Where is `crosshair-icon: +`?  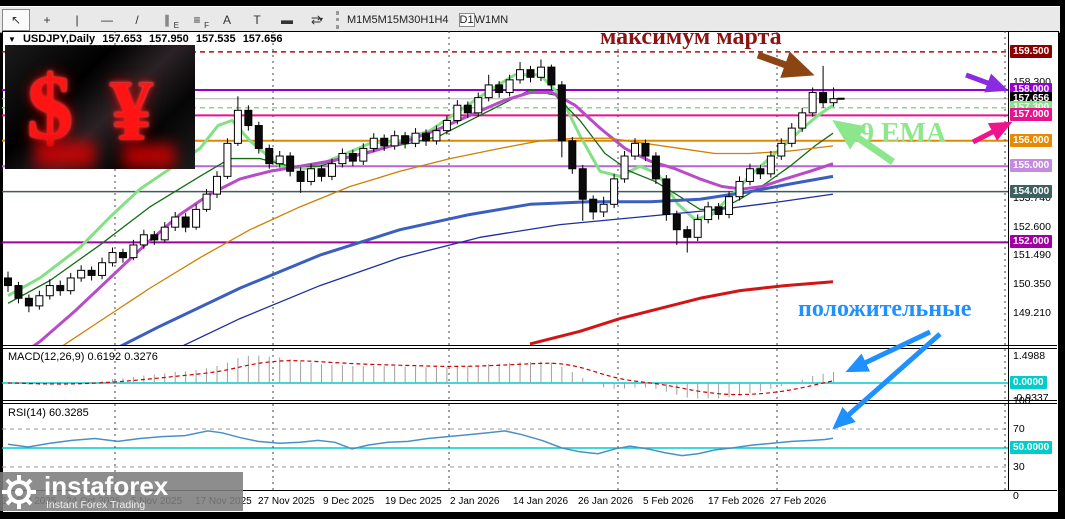
crosshair-icon: + is located at coordinates (47, 20).